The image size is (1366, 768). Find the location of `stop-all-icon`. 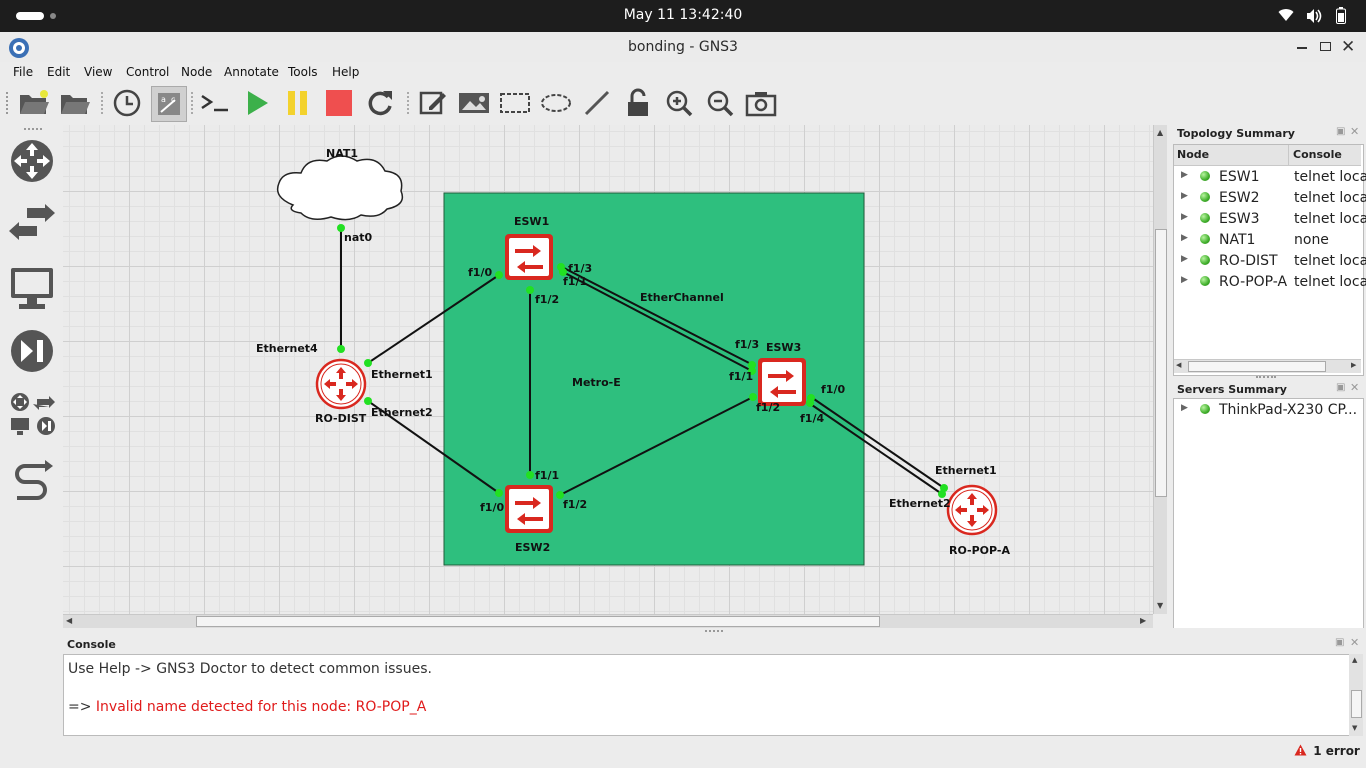

stop-all-icon is located at coordinates (339, 103).